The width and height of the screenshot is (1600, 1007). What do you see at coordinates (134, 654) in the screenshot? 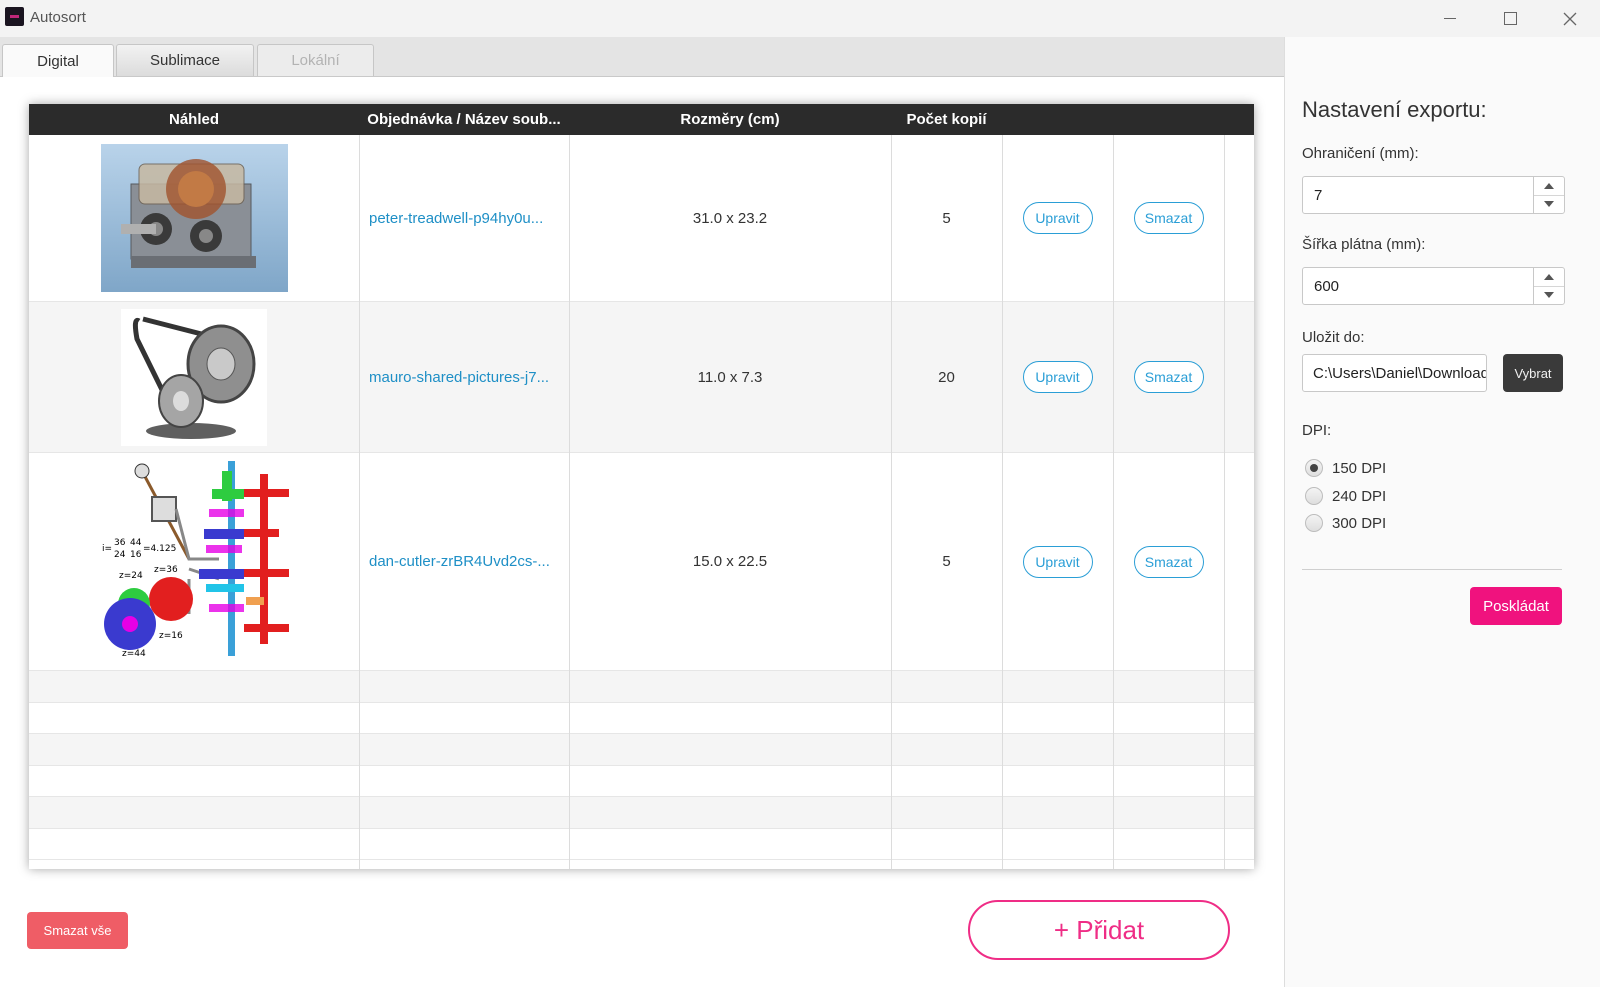
I see `svg-text: z=44` at bounding box center [134, 654].